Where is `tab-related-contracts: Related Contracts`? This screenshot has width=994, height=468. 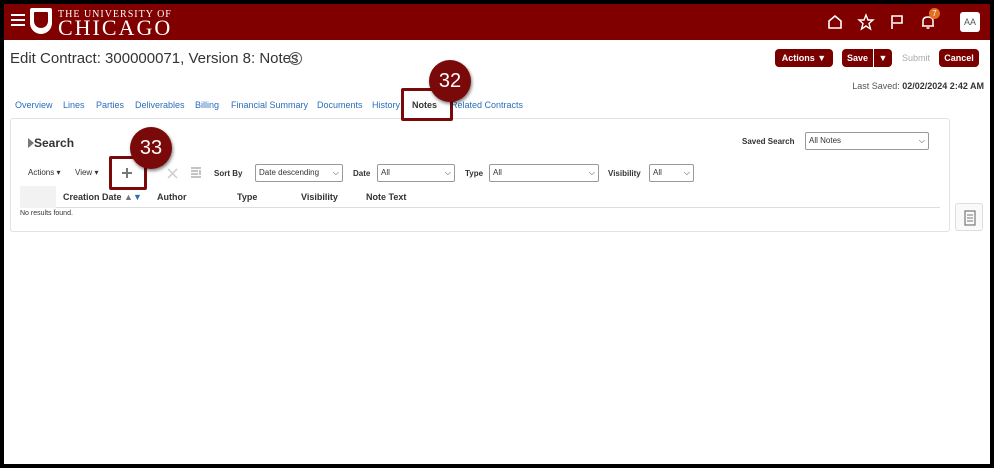 tab-related-contracts: Related Contracts is located at coordinates (487, 105).